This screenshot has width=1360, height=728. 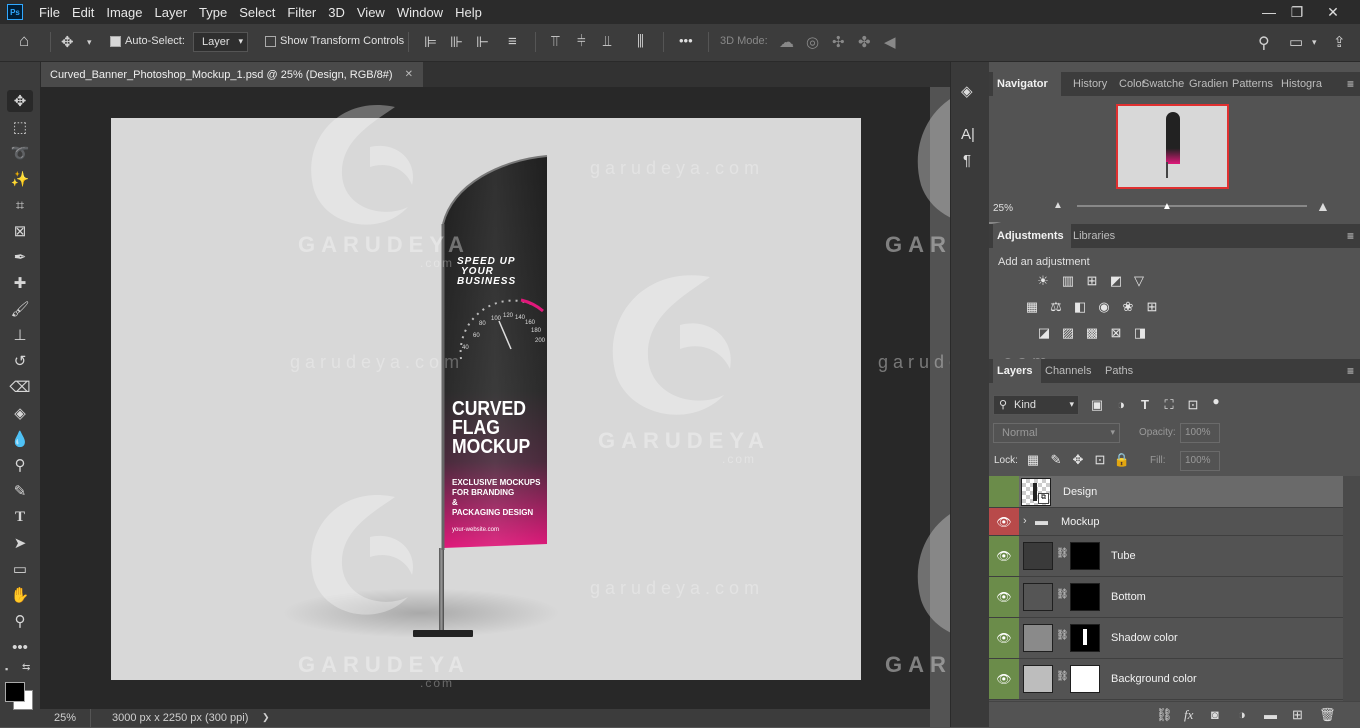 What do you see at coordinates (1215, 714) in the screenshot?
I see `mask-icon: ◙` at bounding box center [1215, 714].